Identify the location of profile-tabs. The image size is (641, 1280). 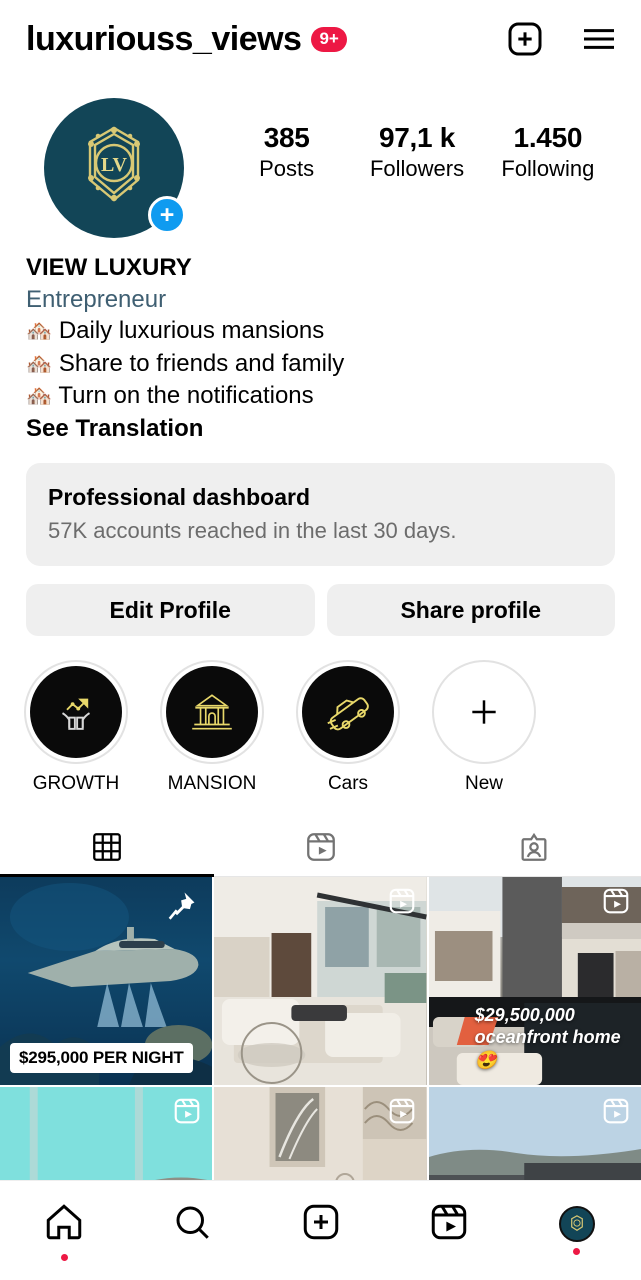
(320, 850).